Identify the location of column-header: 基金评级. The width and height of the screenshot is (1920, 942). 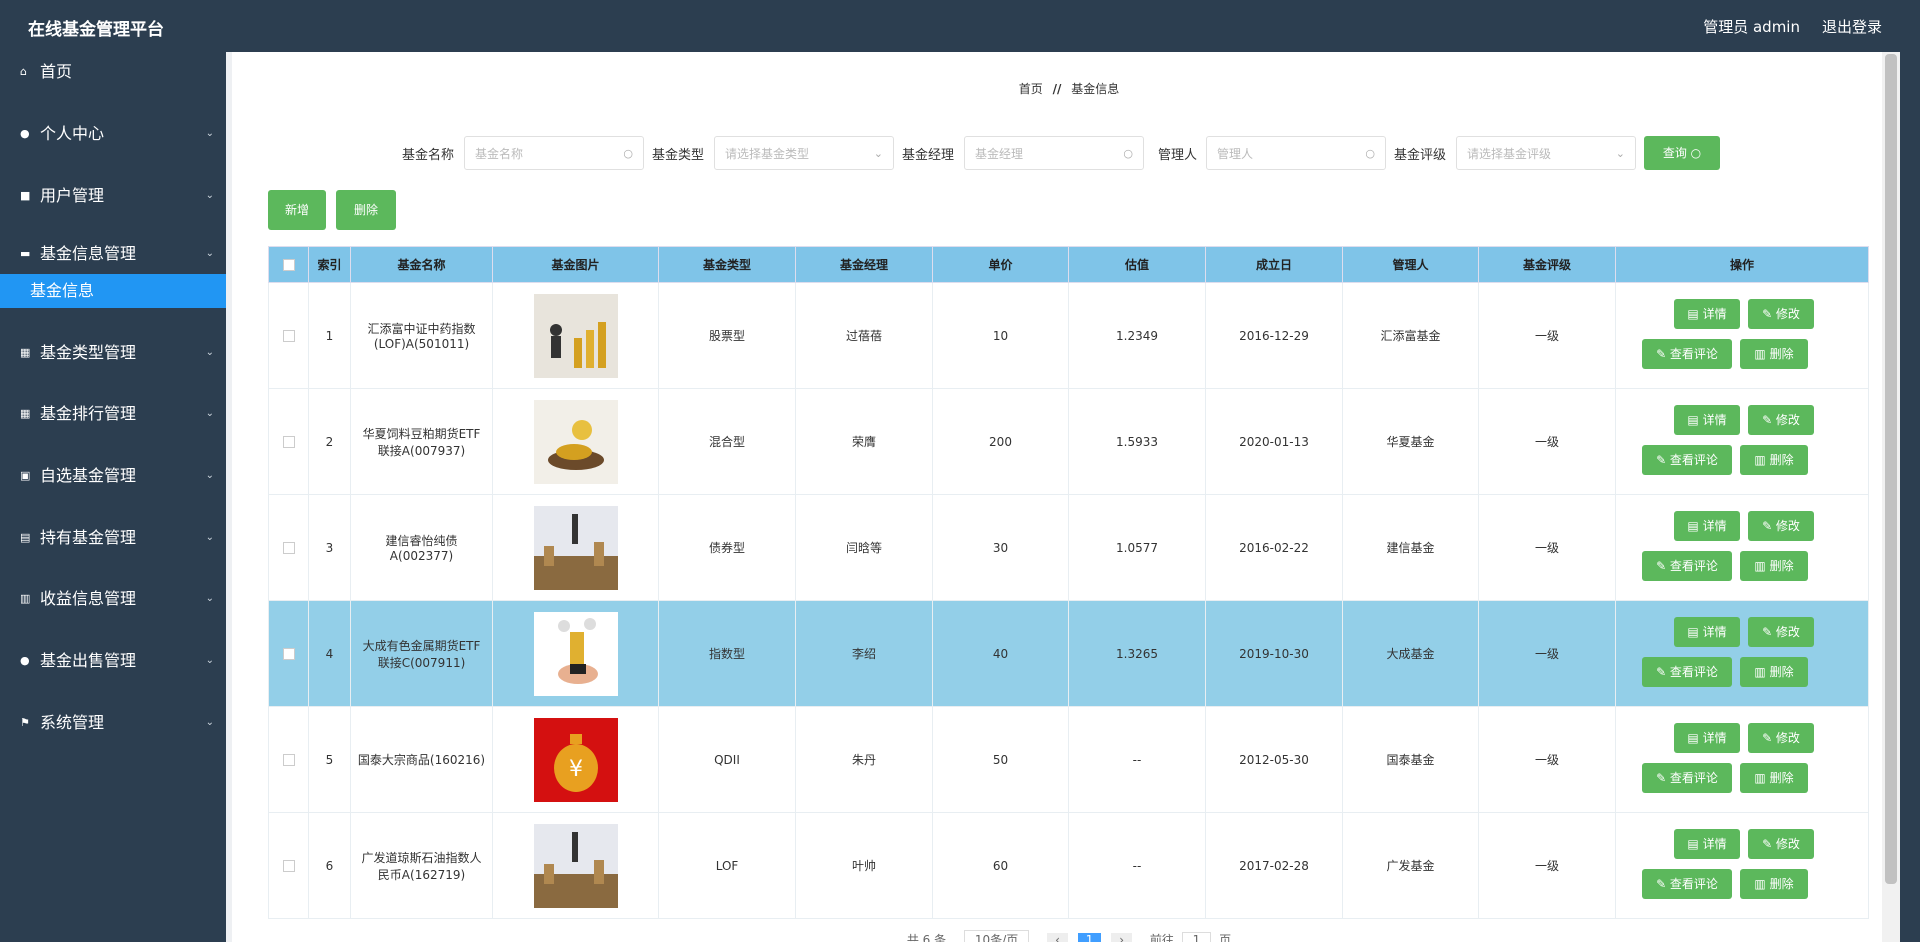
(1547, 264).